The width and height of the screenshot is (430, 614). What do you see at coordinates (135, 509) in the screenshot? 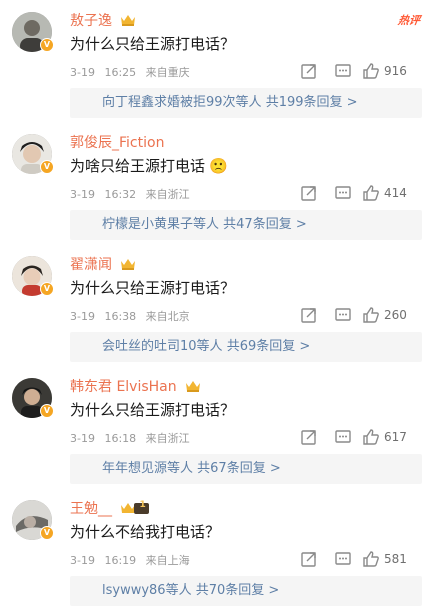
I see `crown-level-badge: 1` at bounding box center [135, 509].